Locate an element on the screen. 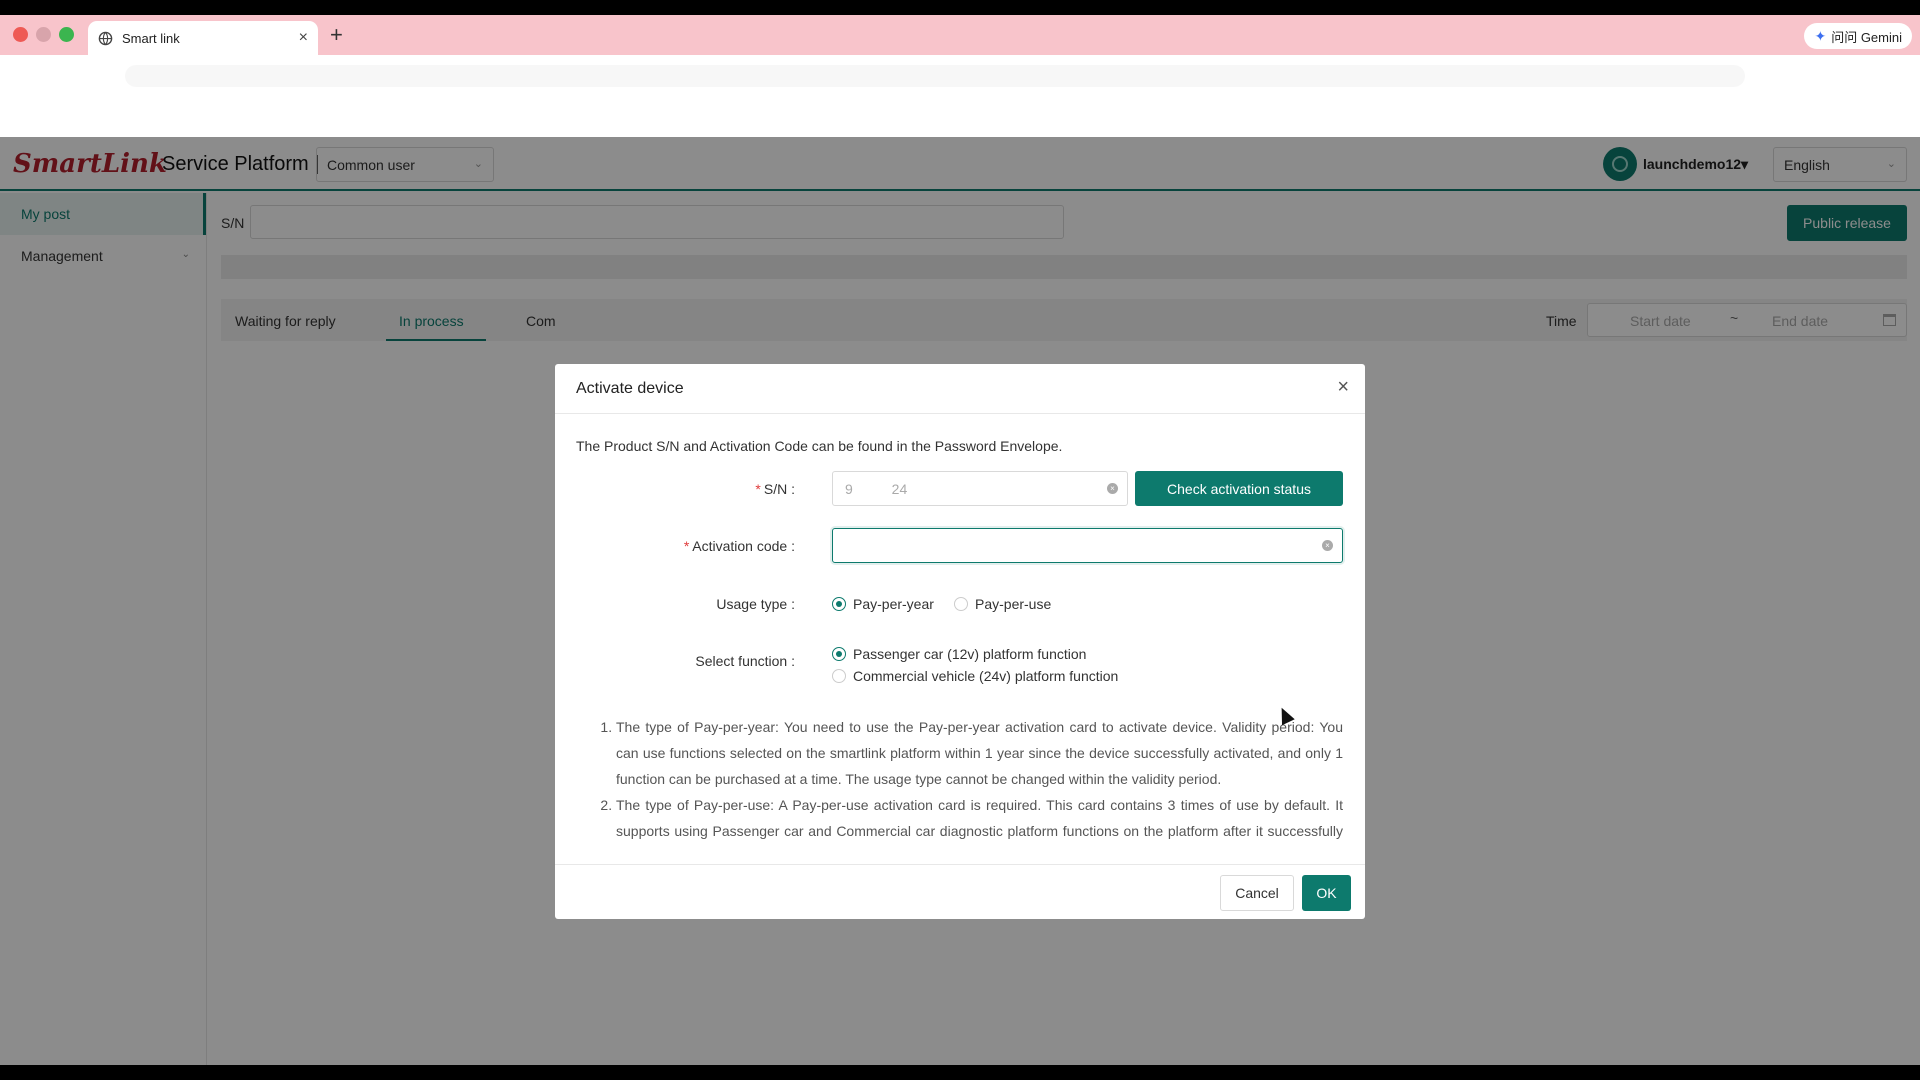  dialog-footer: Cancel OK is located at coordinates (960, 891).